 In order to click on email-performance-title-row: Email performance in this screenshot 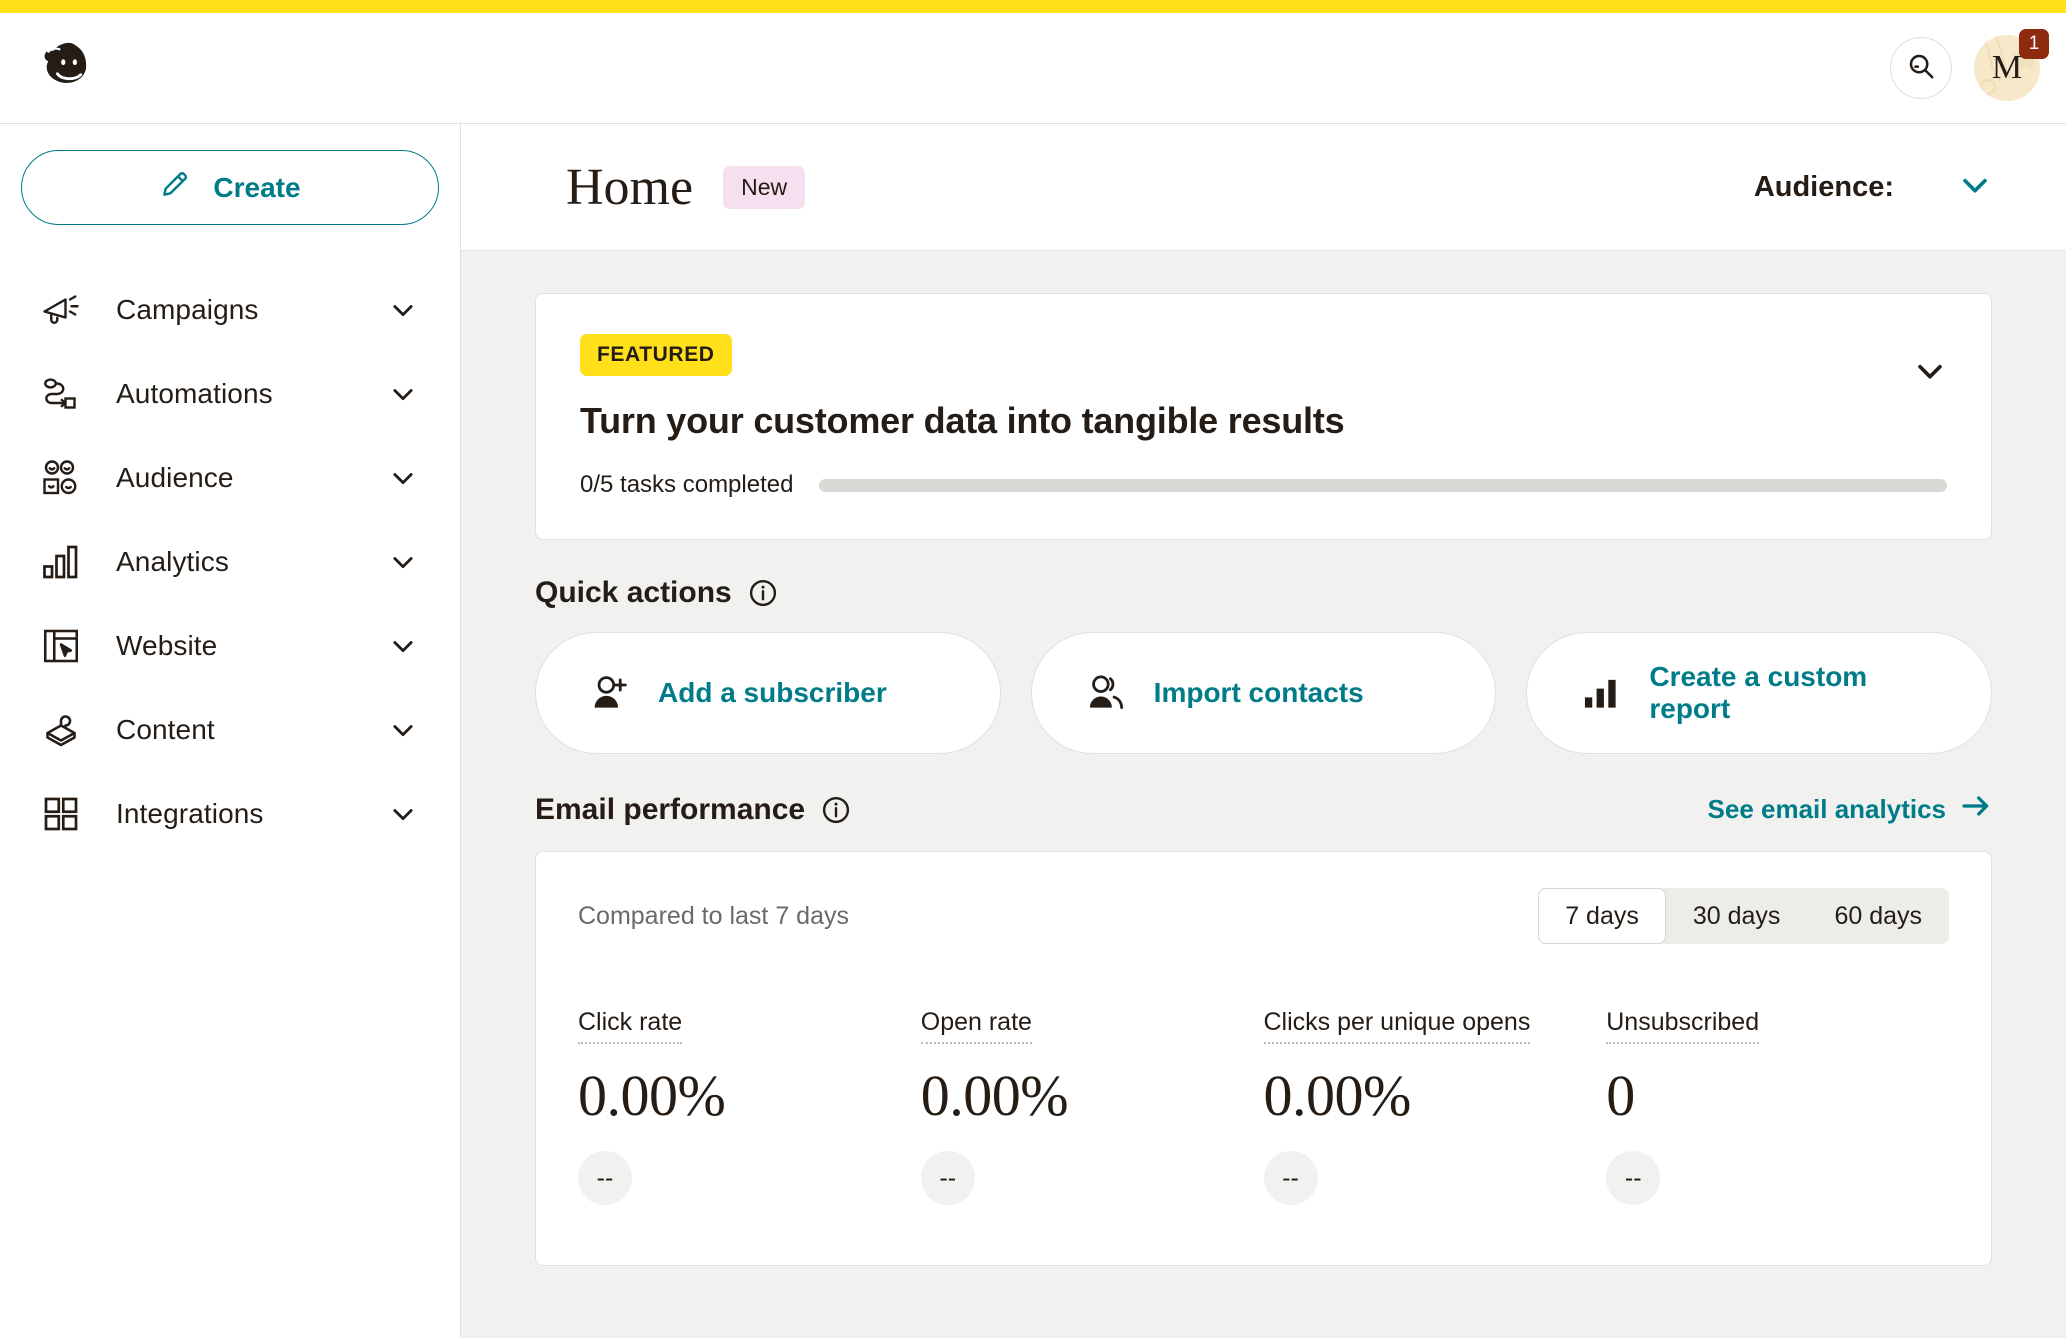, I will do `click(693, 810)`.